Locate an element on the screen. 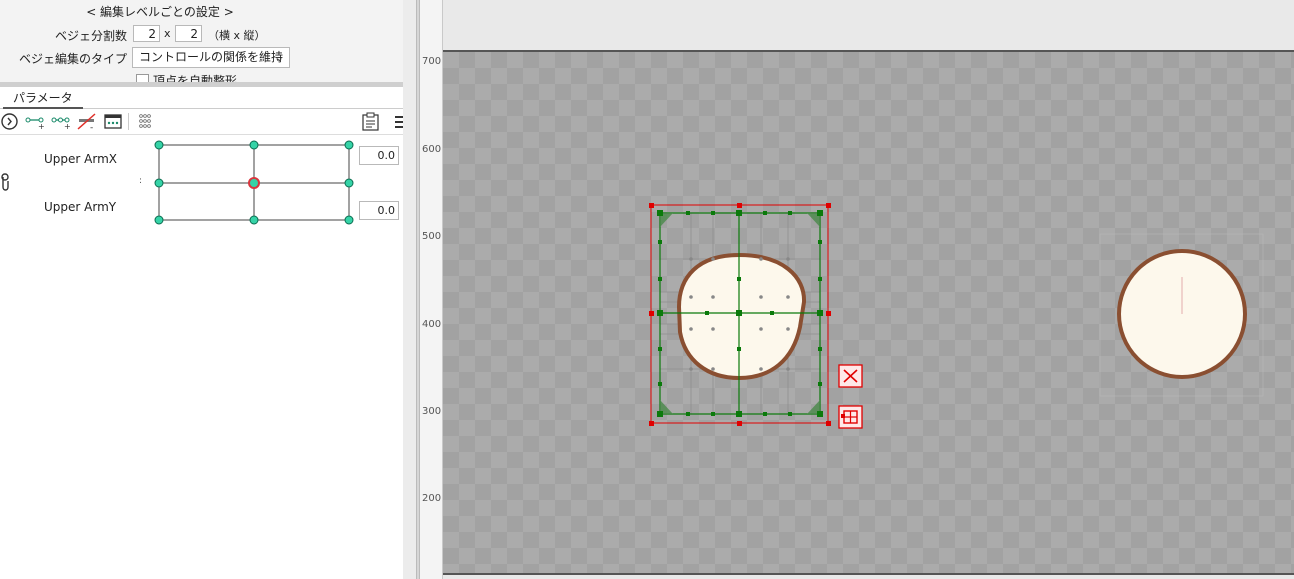 This screenshot has width=1294, height=579. bezier-type-label: ベジェ編集のタイプ is located at coordinates (72, 59).